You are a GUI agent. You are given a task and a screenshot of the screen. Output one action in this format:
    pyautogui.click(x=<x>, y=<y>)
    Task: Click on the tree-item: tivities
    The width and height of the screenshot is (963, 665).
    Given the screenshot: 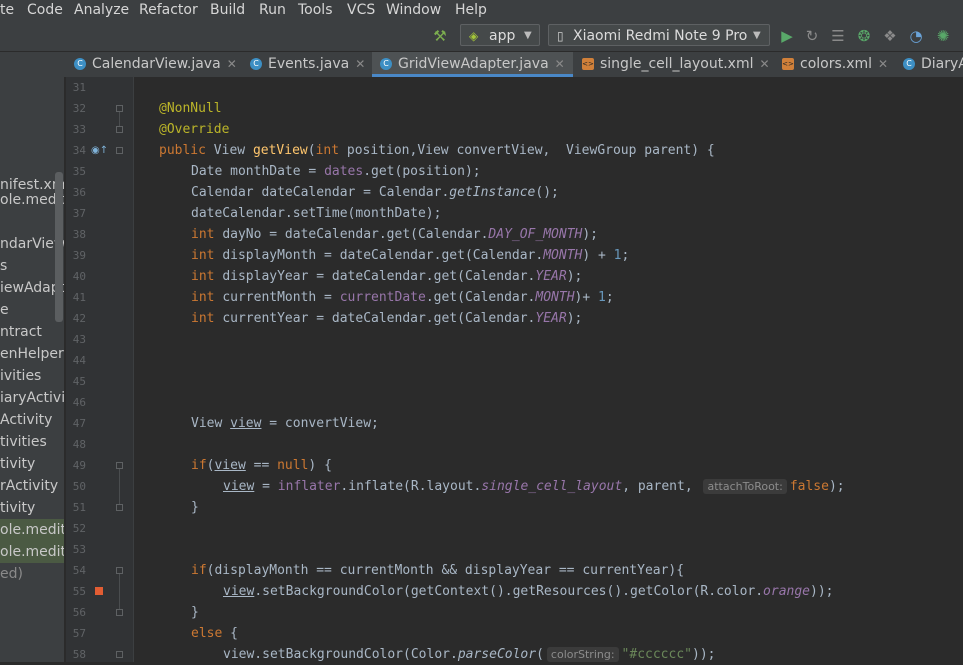 What is the action you would take?
    pyautogui.click(x=23, y=442)
    